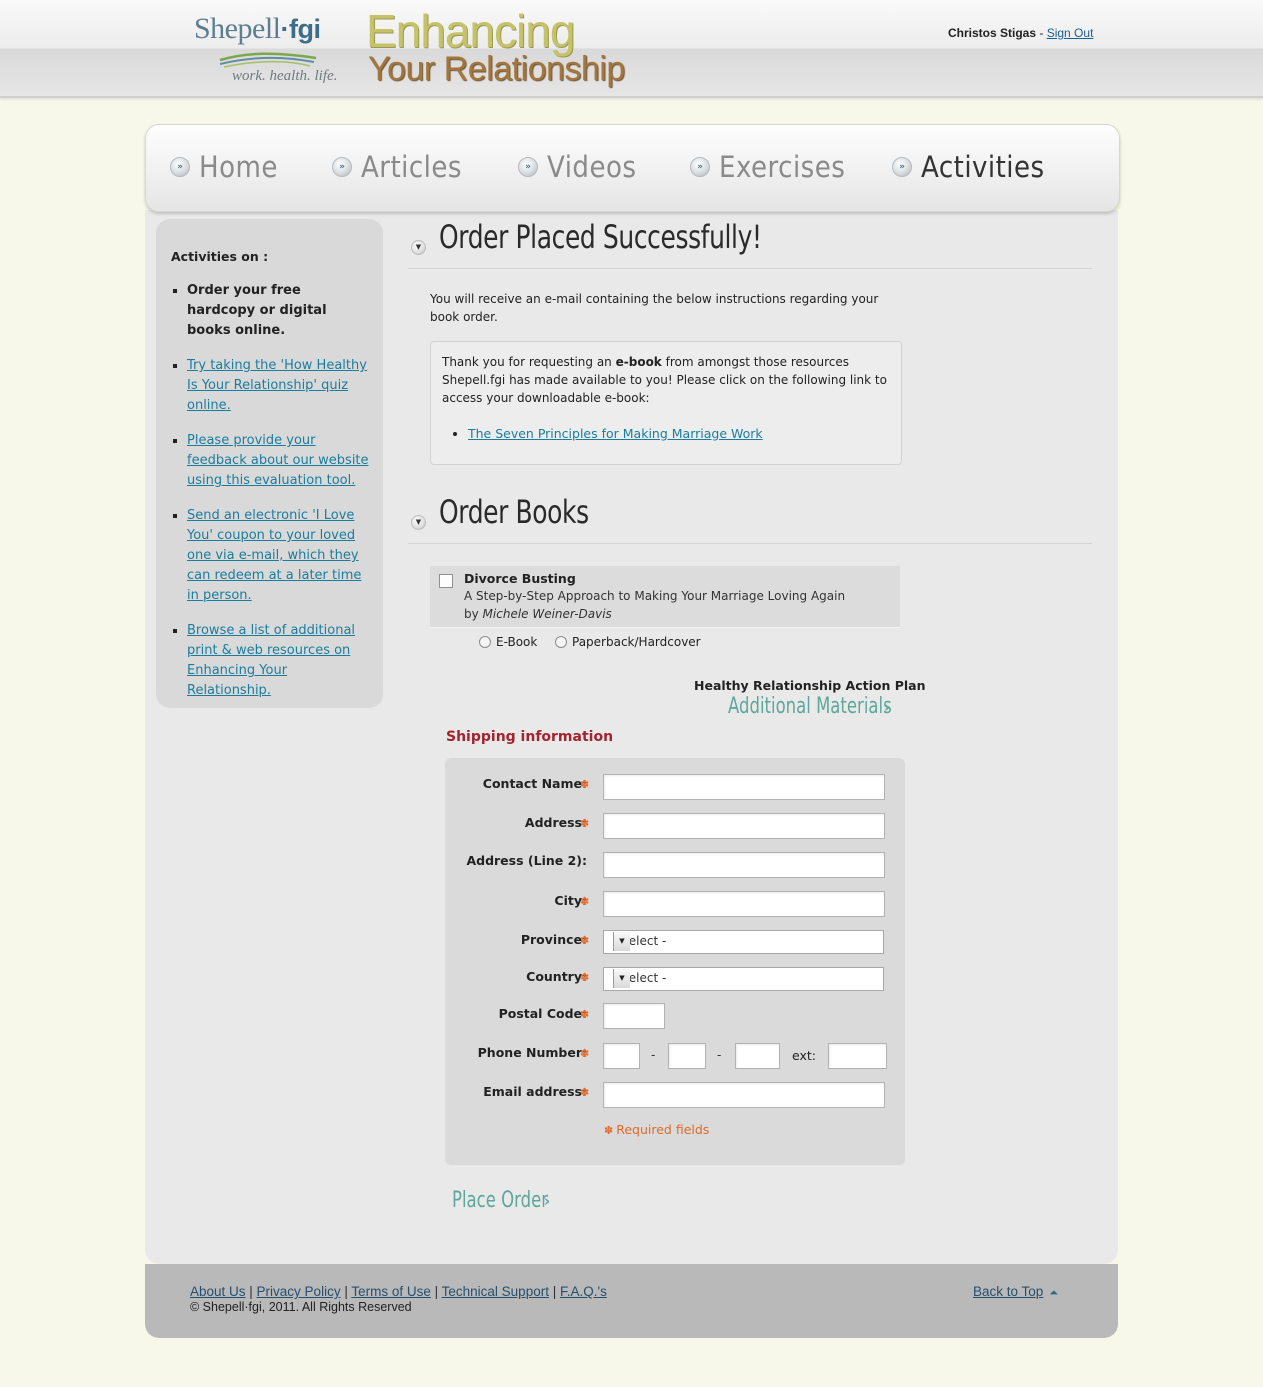 Image resolution: width=1263 pixels, height=1387 pixels. What do you see at coordinates (285, 76) in the screenshot?
I see `logo-tagline: work. health. life.` at bounding box center [285, 76].